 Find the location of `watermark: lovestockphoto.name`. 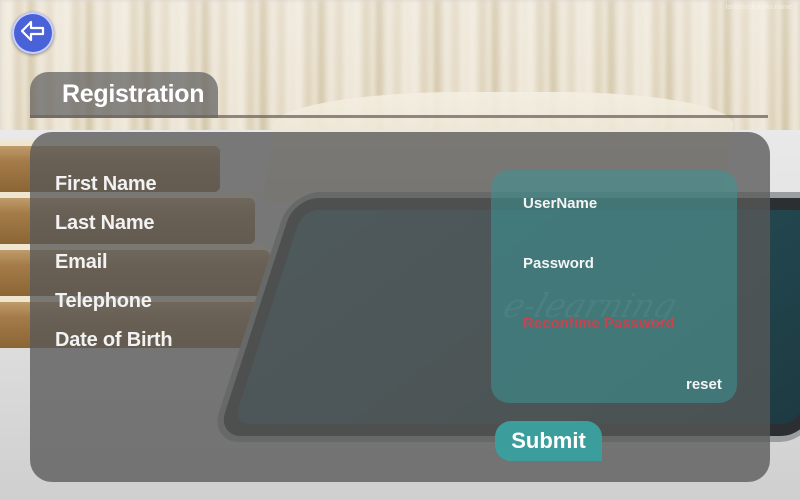

watermark: lovestockphoto.name is located at coordinates (758, 7).